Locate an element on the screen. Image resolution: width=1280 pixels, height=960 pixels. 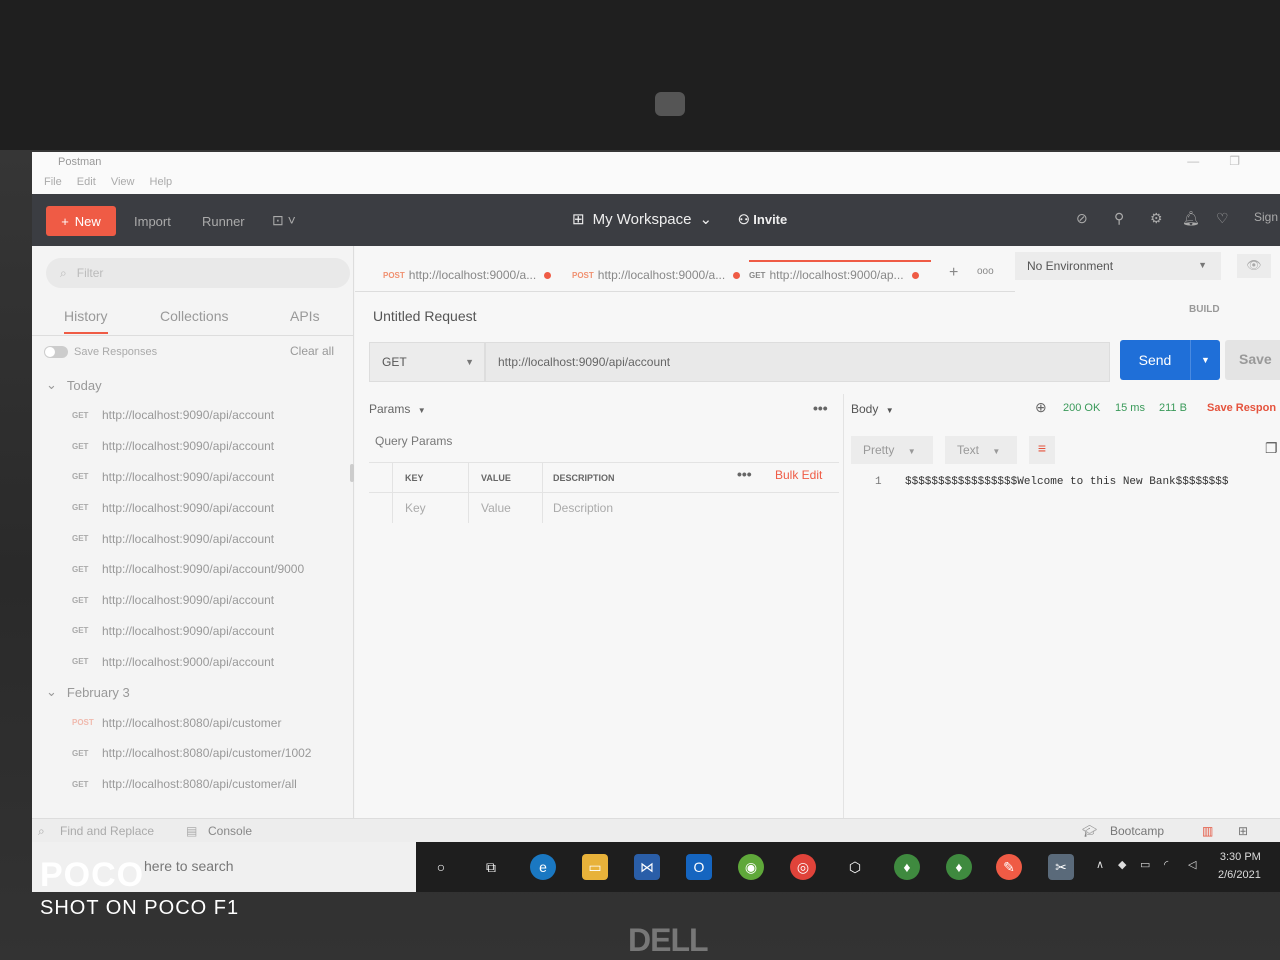
import-button: Import is located at coordinates (152, 221).